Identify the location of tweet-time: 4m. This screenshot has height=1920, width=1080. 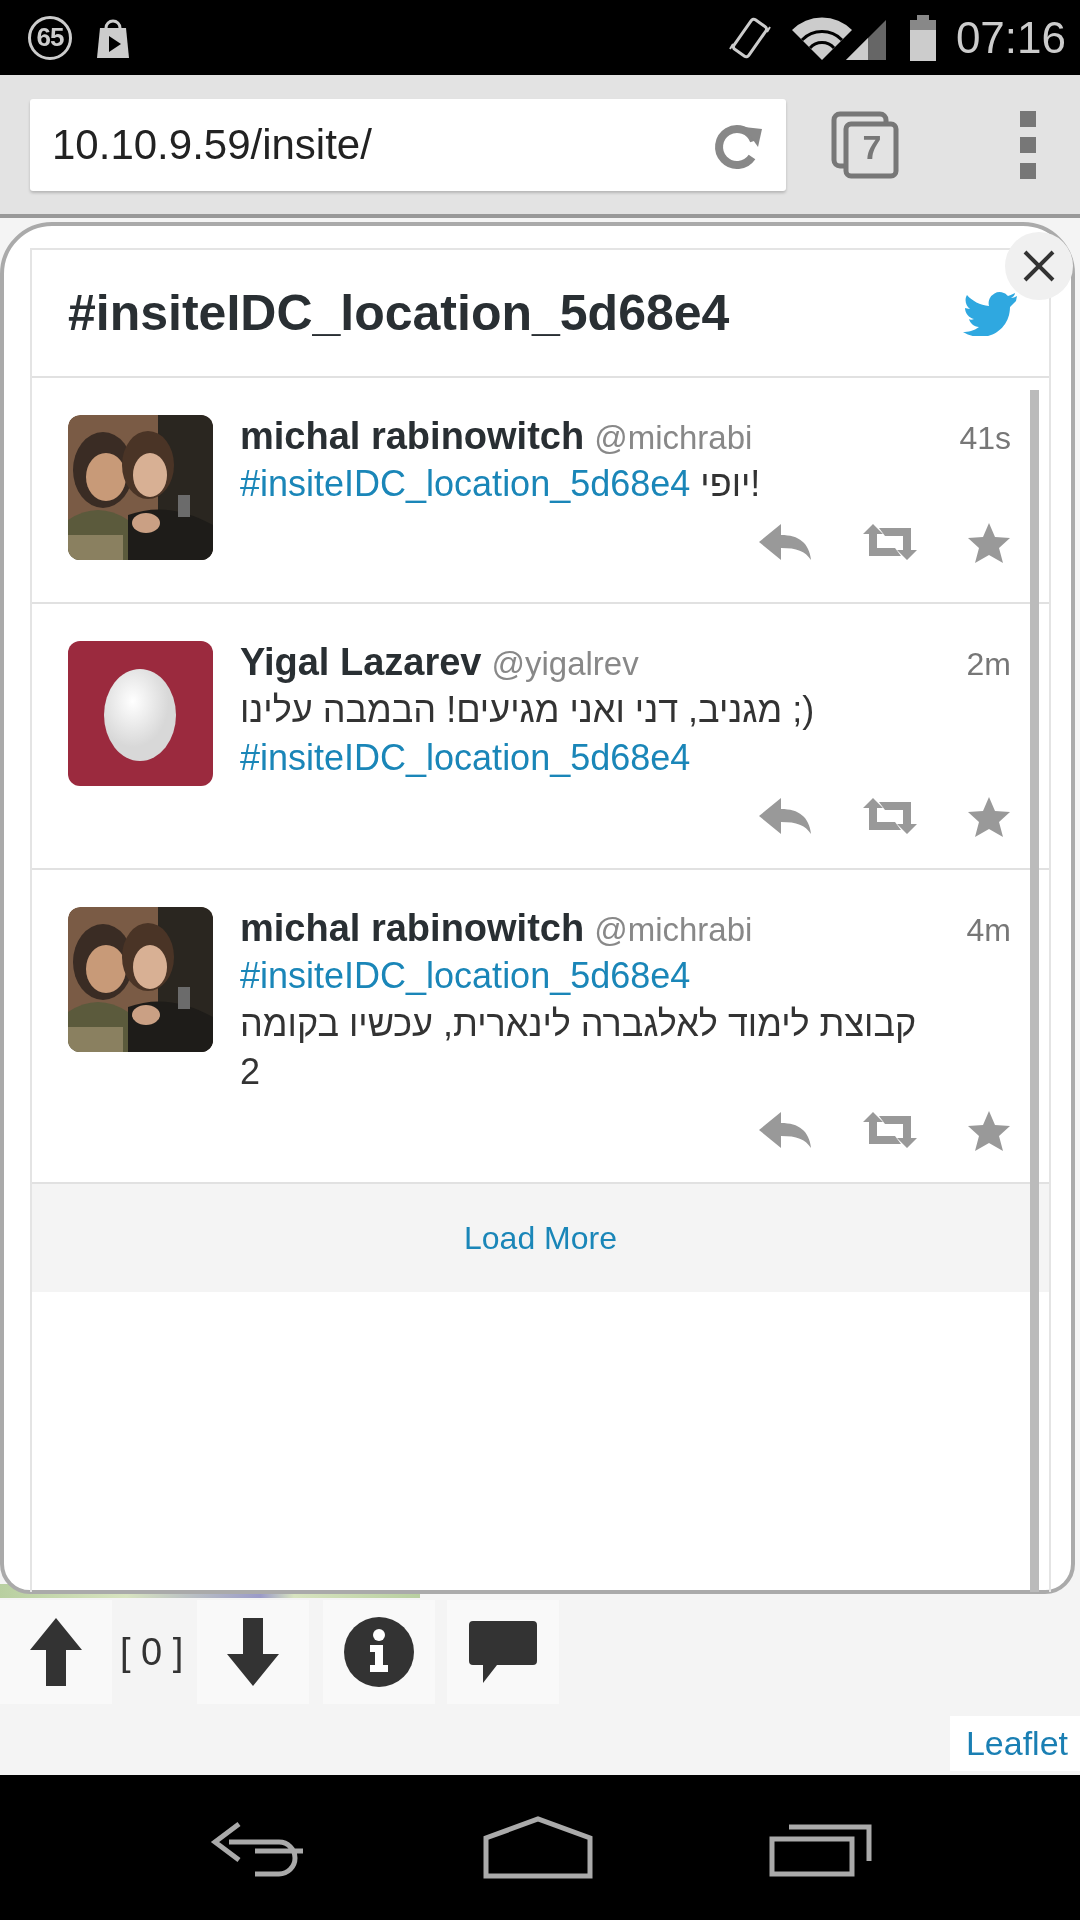
(988, 930).